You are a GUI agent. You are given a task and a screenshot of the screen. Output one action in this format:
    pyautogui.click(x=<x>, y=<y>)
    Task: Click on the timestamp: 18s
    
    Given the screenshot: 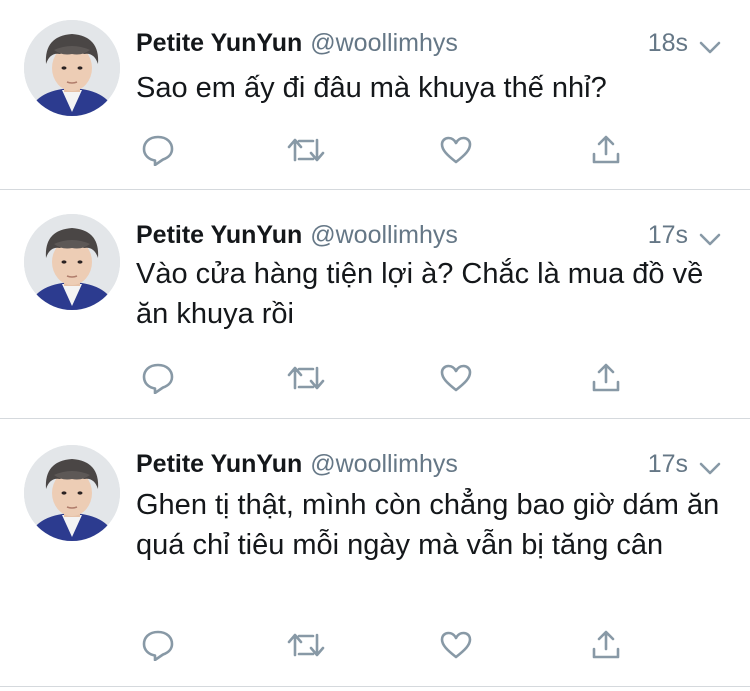 What is the action you would take?
    pyautogui.click(x=668, y=43)
    